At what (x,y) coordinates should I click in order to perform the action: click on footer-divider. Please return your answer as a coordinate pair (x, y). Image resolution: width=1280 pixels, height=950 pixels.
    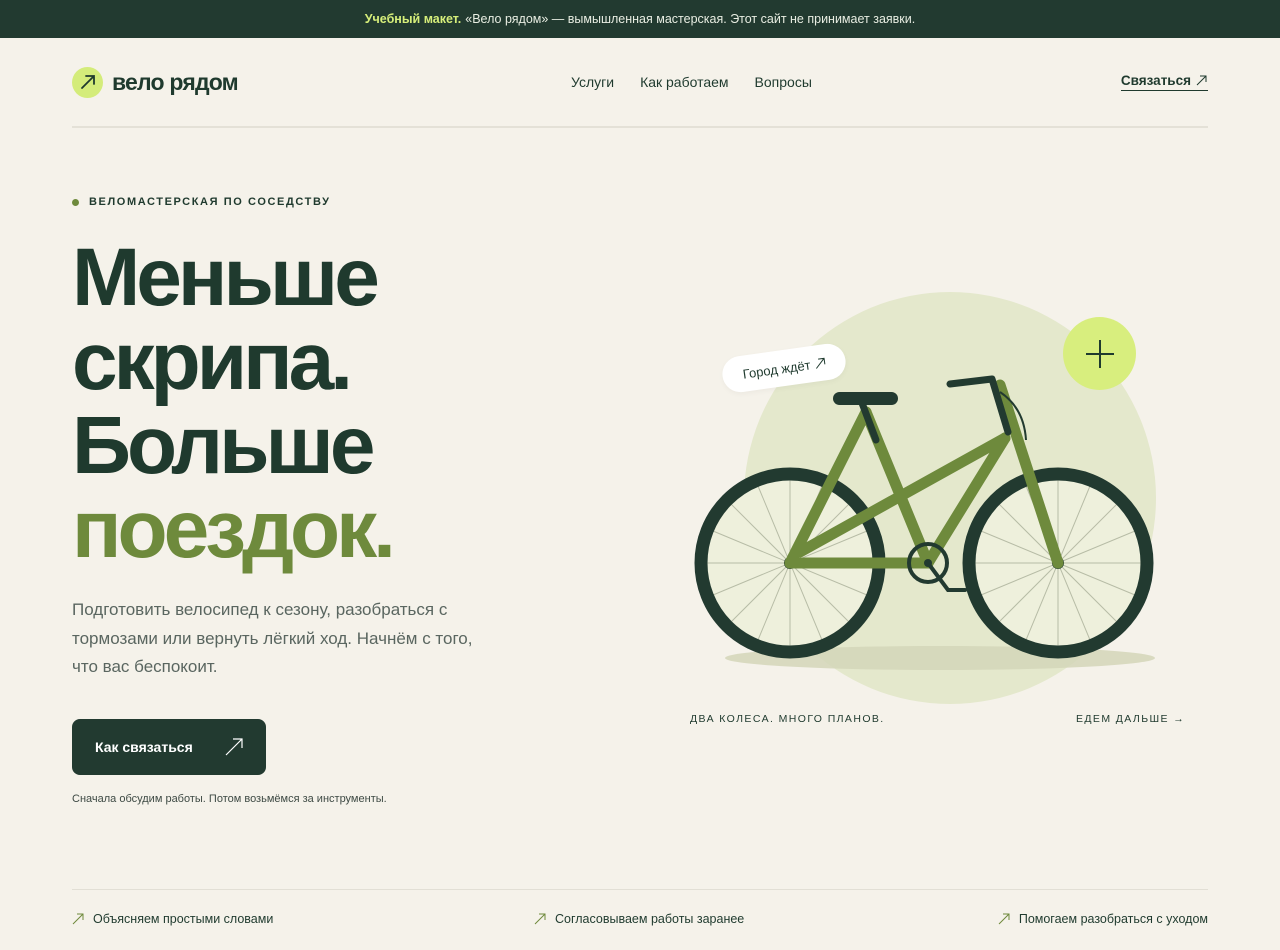
    Looking at the image, I should click on (640, 889).